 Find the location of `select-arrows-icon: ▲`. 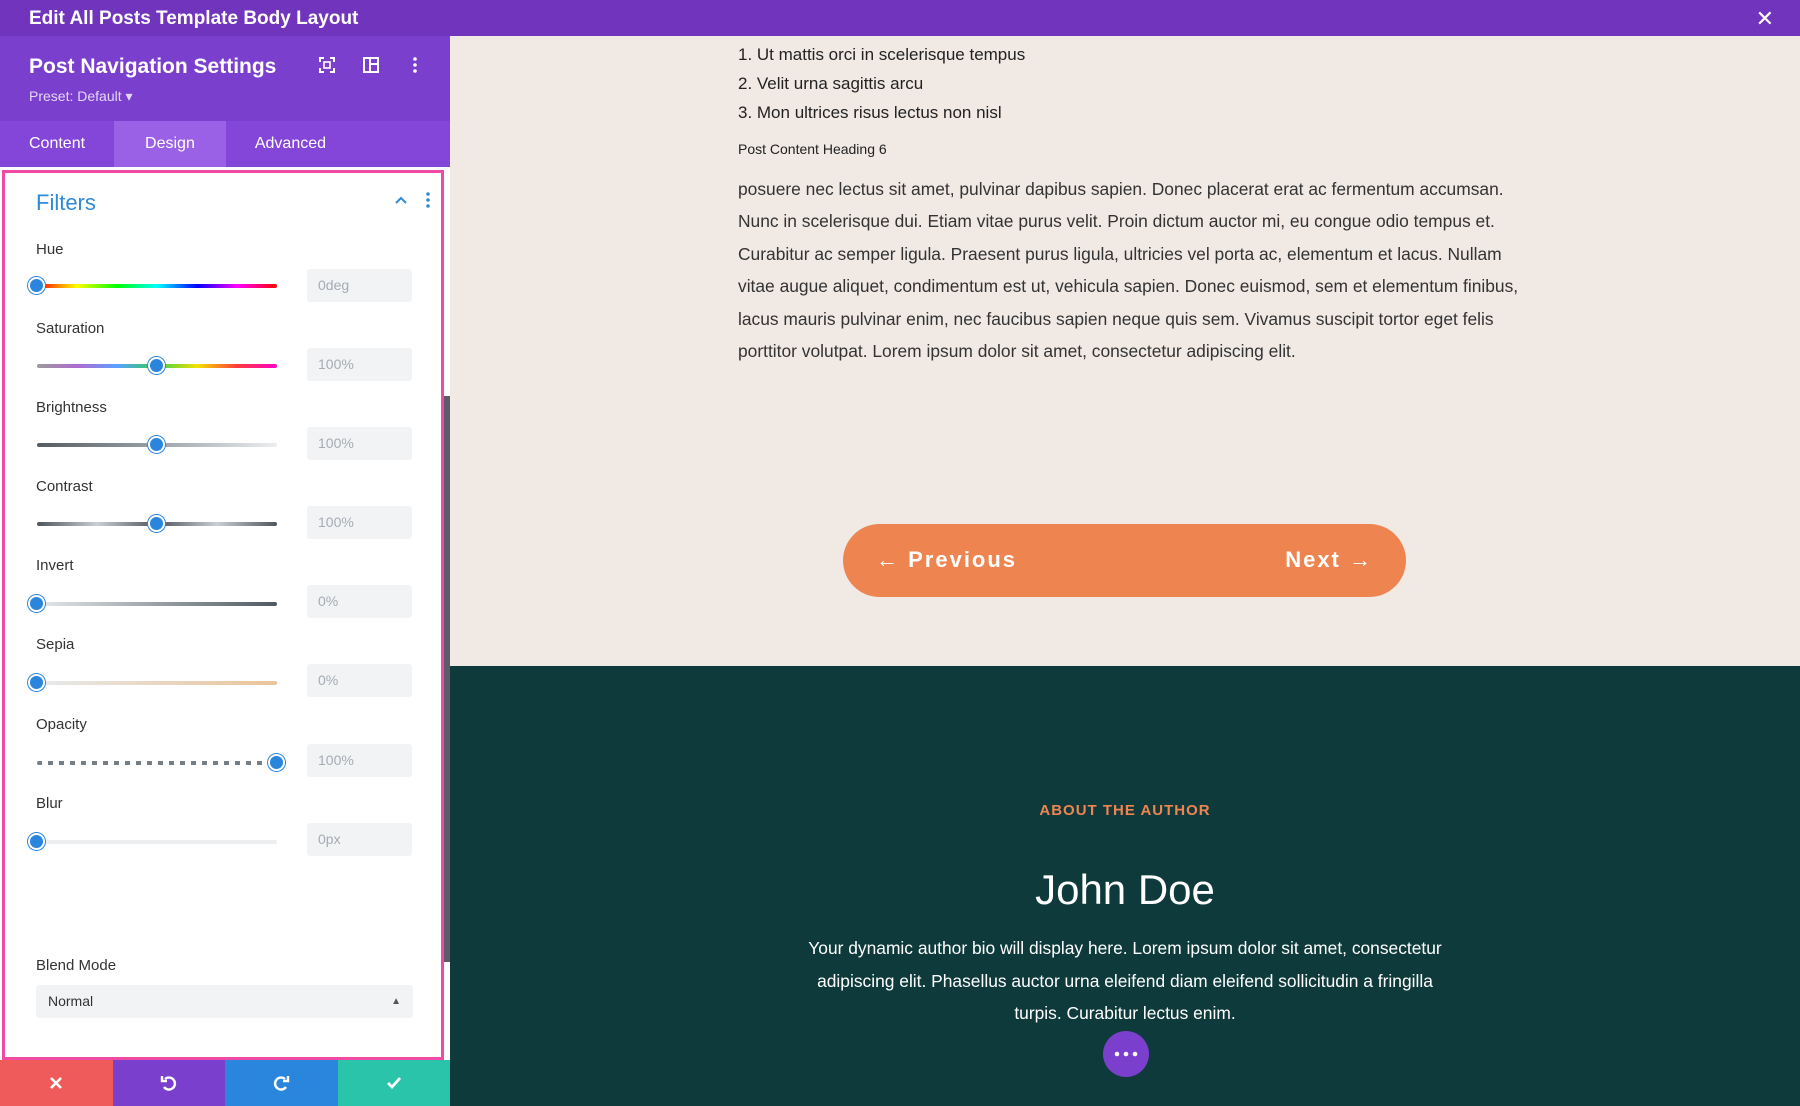

select-arrows-icon: ▲ is located at coordinates (396, 1001).